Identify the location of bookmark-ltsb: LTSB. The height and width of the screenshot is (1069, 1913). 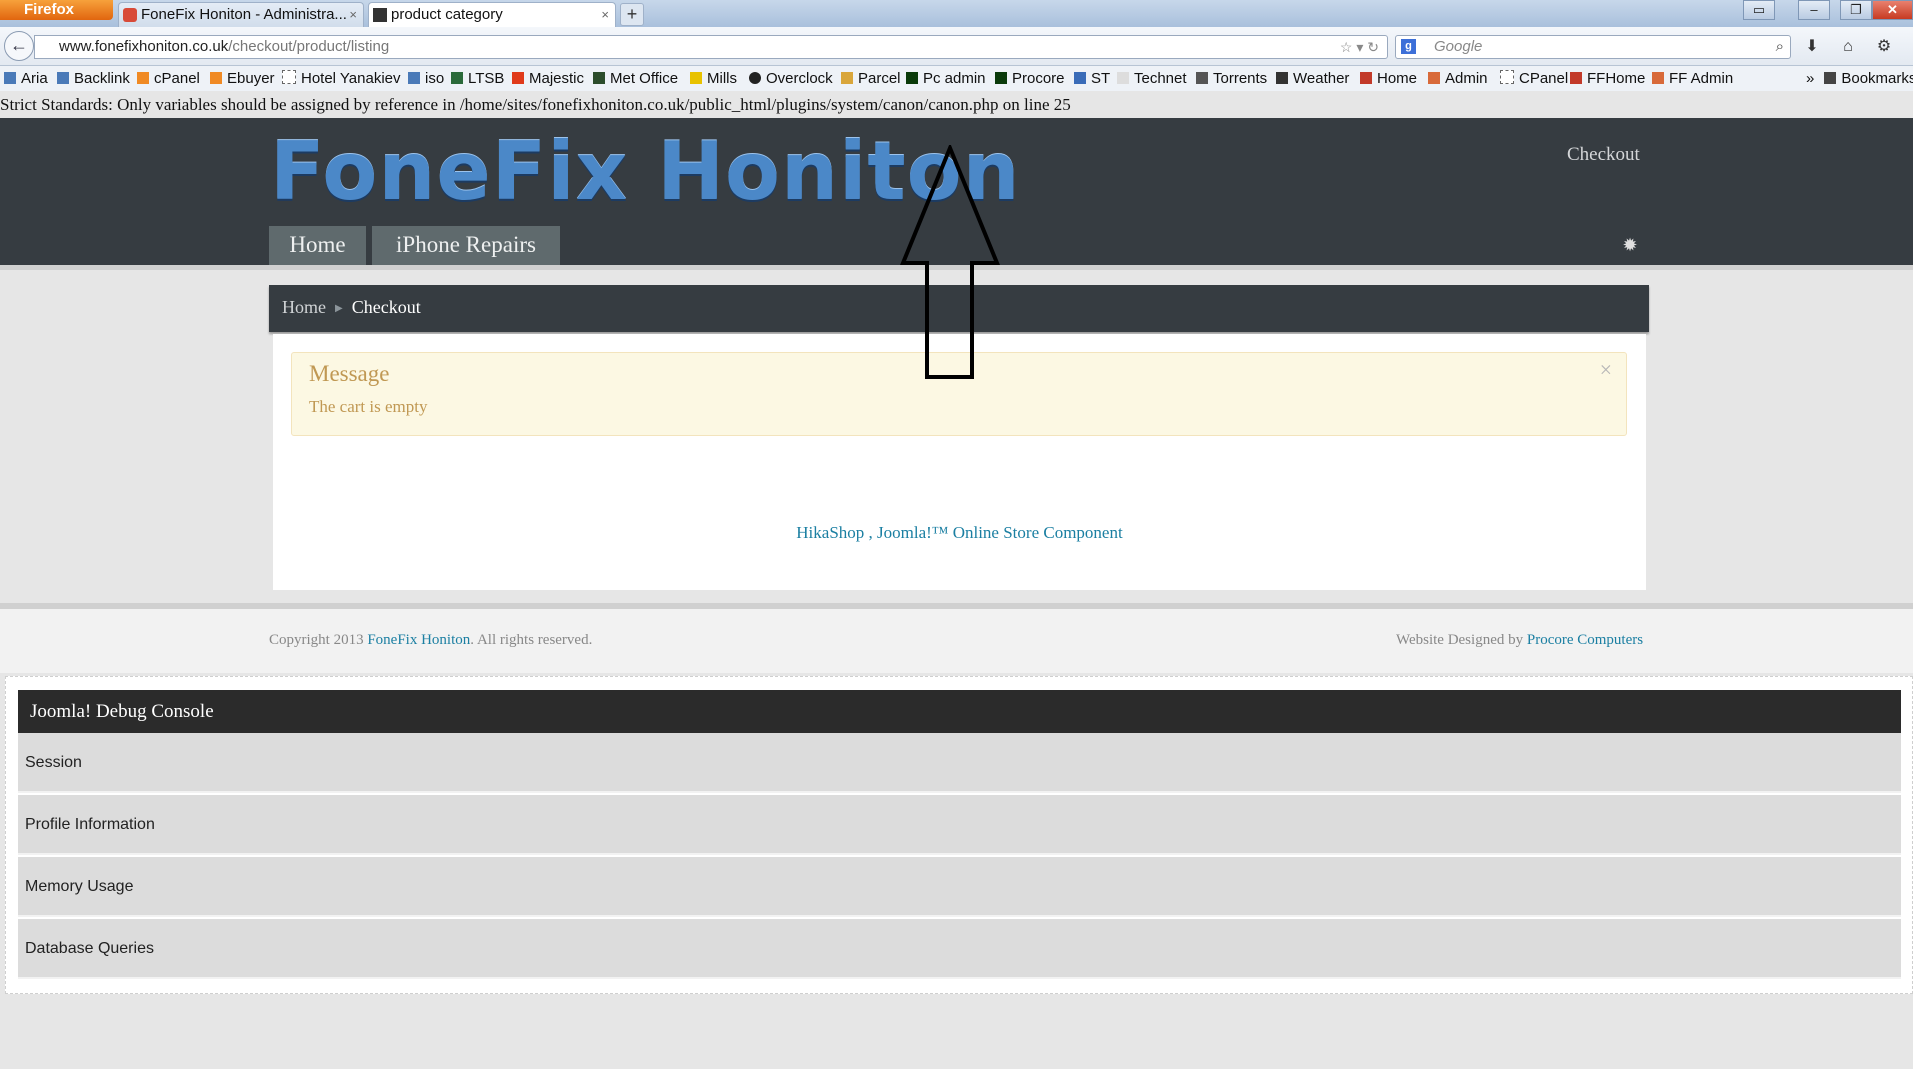
(477, 78).